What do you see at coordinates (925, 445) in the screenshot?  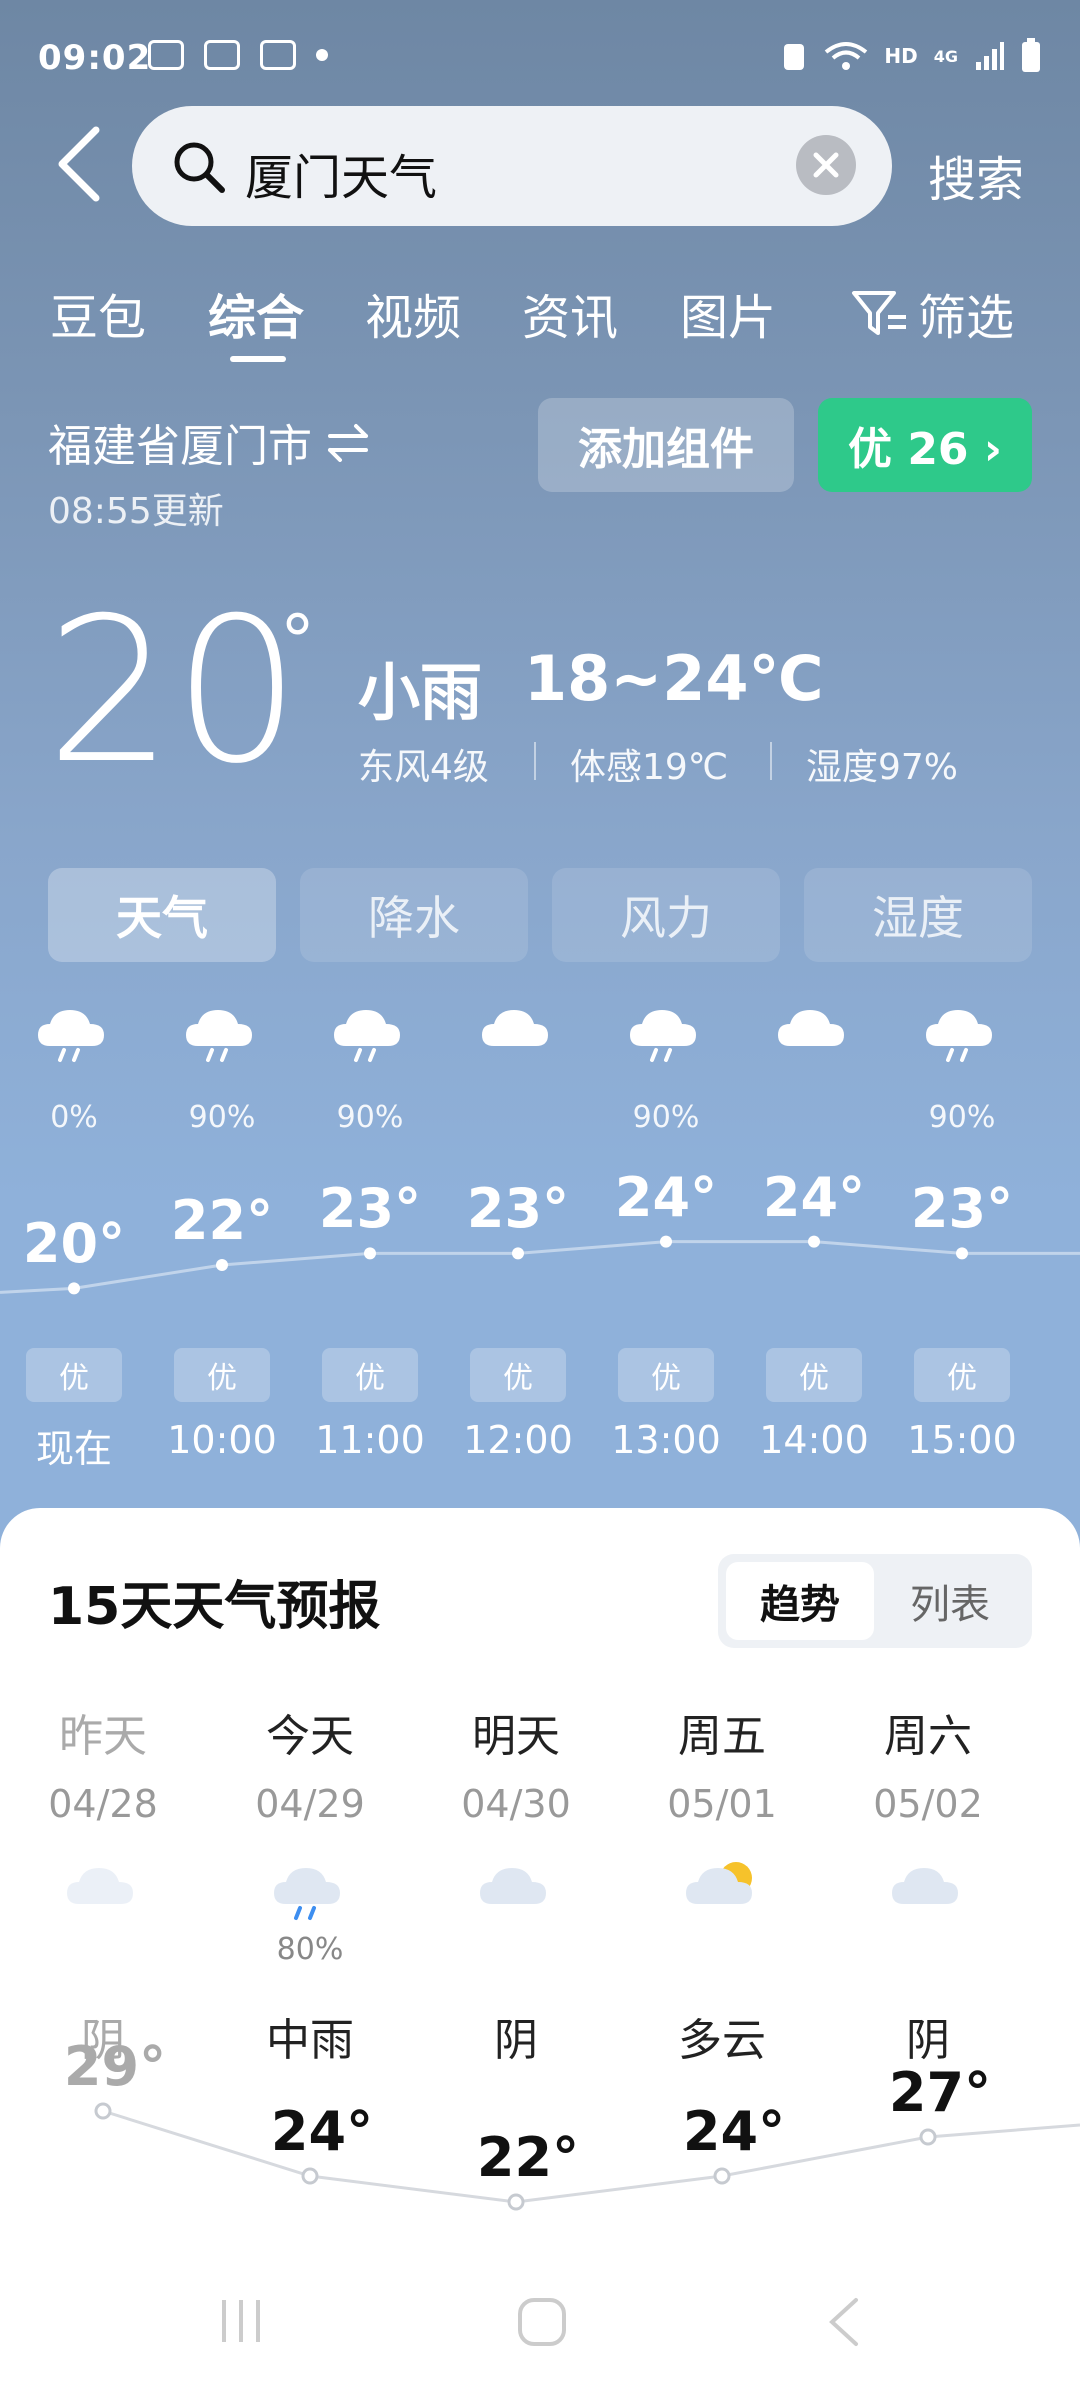 I see `aqi-button: 优 26 ›` at bounding box center [925, 445].